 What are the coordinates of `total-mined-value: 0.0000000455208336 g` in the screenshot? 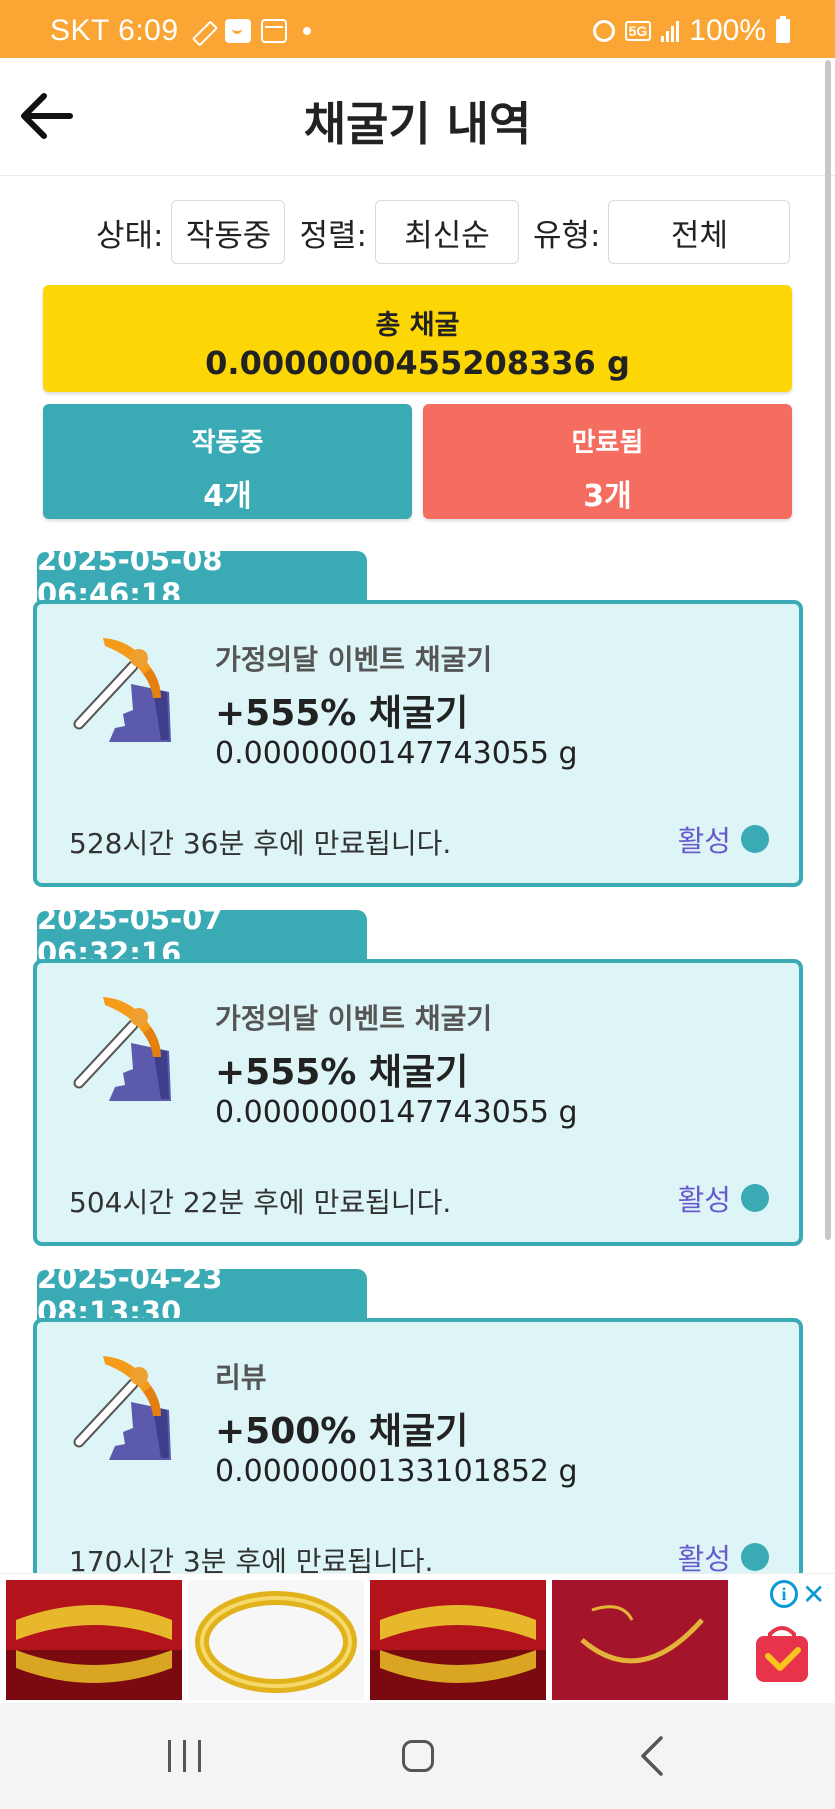 It's located at (417, 363).